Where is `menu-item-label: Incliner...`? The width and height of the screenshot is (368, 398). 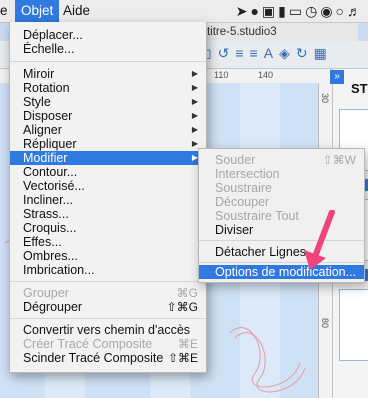 menu-item-label: Incliner... is located at coordinates (48, 200).